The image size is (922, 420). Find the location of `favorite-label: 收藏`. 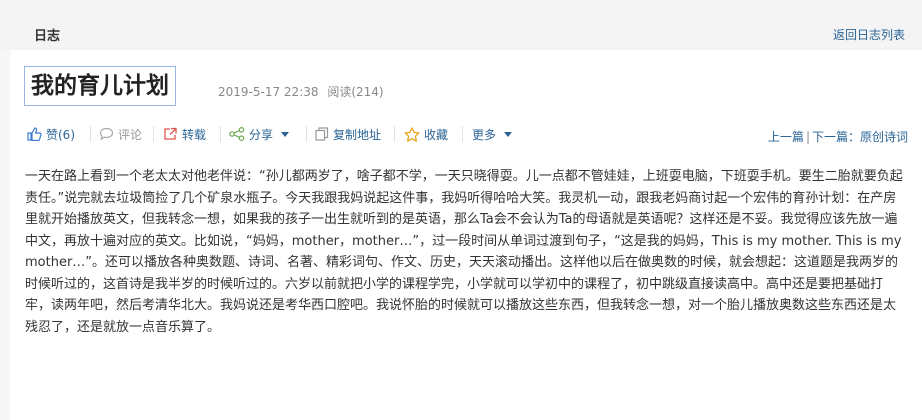

favorite-label: 收藏 is located at coordinates (436, 134).